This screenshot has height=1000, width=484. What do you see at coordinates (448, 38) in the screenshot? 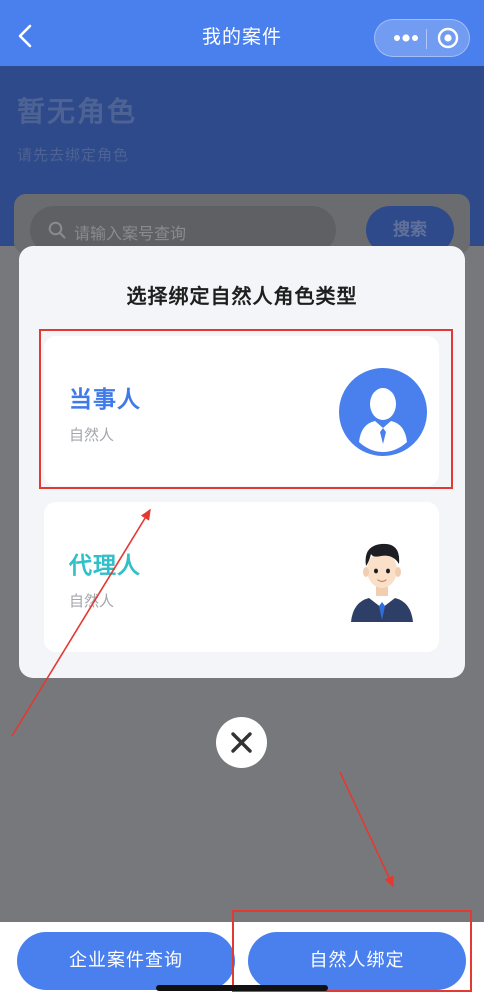
I see `circle-target-icon` at bounding box center [448, 38].